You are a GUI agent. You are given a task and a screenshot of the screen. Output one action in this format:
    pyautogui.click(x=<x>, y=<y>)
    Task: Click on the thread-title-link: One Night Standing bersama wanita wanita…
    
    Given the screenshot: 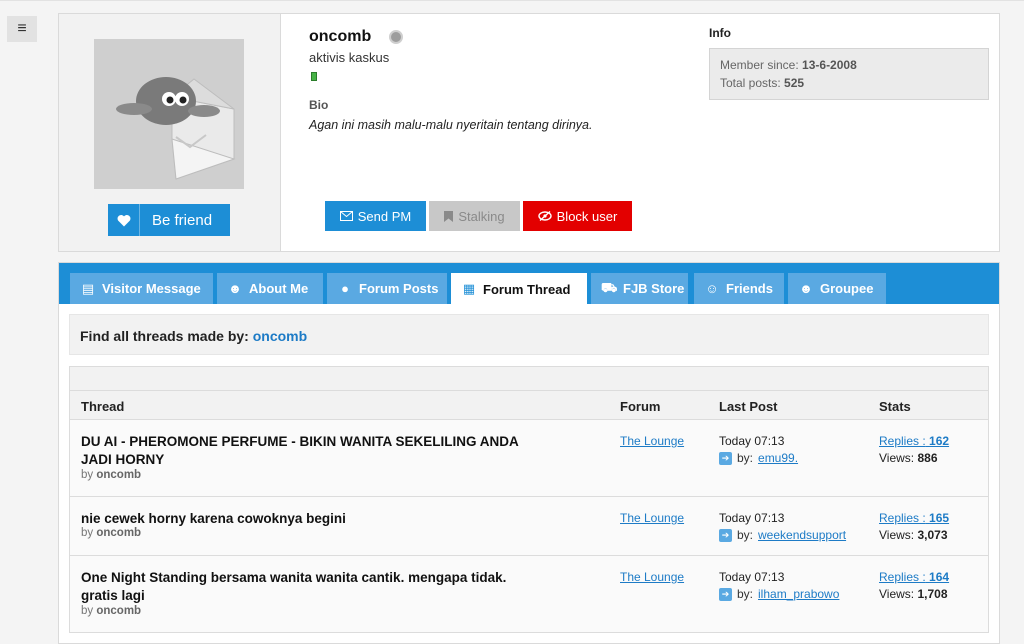 What is the action you would take?
    pyautogui.click(x=301, y=587)
    